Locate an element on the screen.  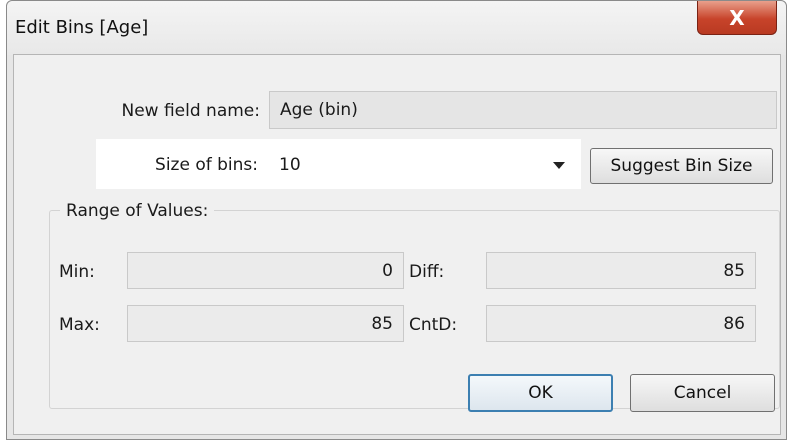
size-of-bins-value: 10 is located at coordinates (290, 165).